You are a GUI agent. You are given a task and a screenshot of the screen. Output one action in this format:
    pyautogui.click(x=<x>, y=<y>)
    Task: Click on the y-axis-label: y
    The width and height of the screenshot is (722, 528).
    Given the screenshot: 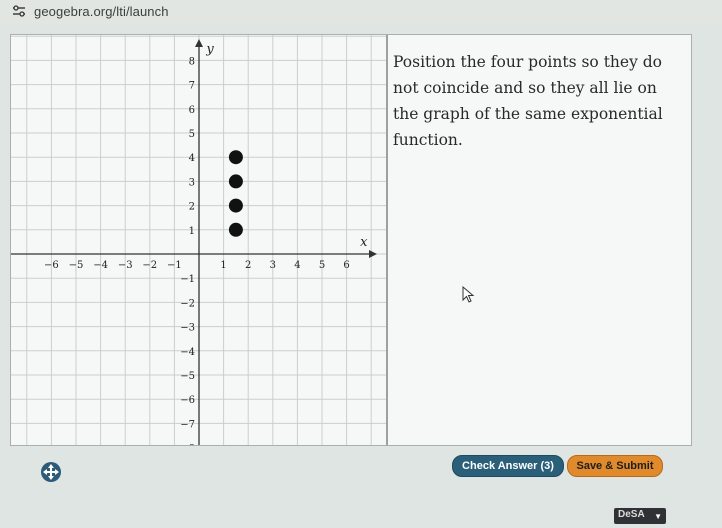 What is the action you would take?
    pyautogui.click(x=209, y=49)
    